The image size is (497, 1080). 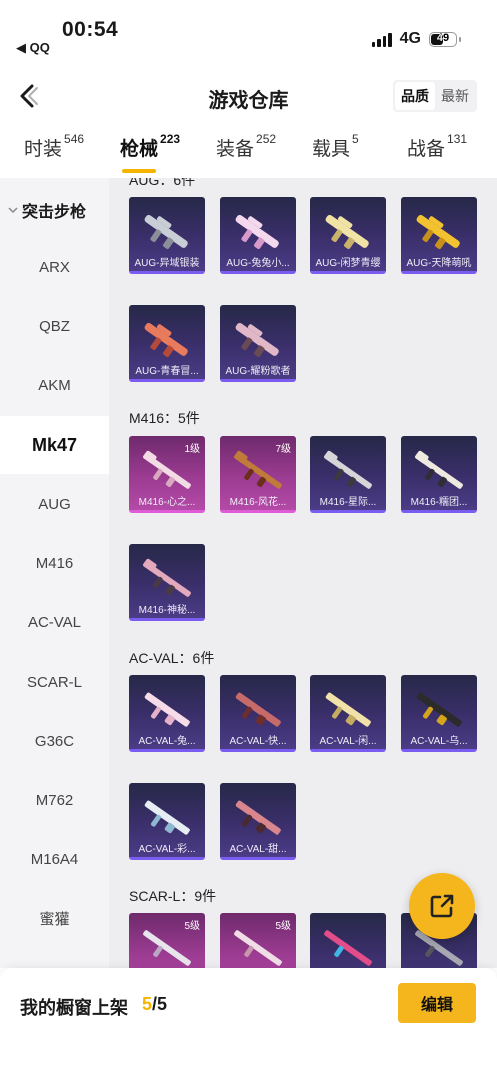 I want to click on sidebar-item-m16a4: M16A4, so click(x=54, y=859).